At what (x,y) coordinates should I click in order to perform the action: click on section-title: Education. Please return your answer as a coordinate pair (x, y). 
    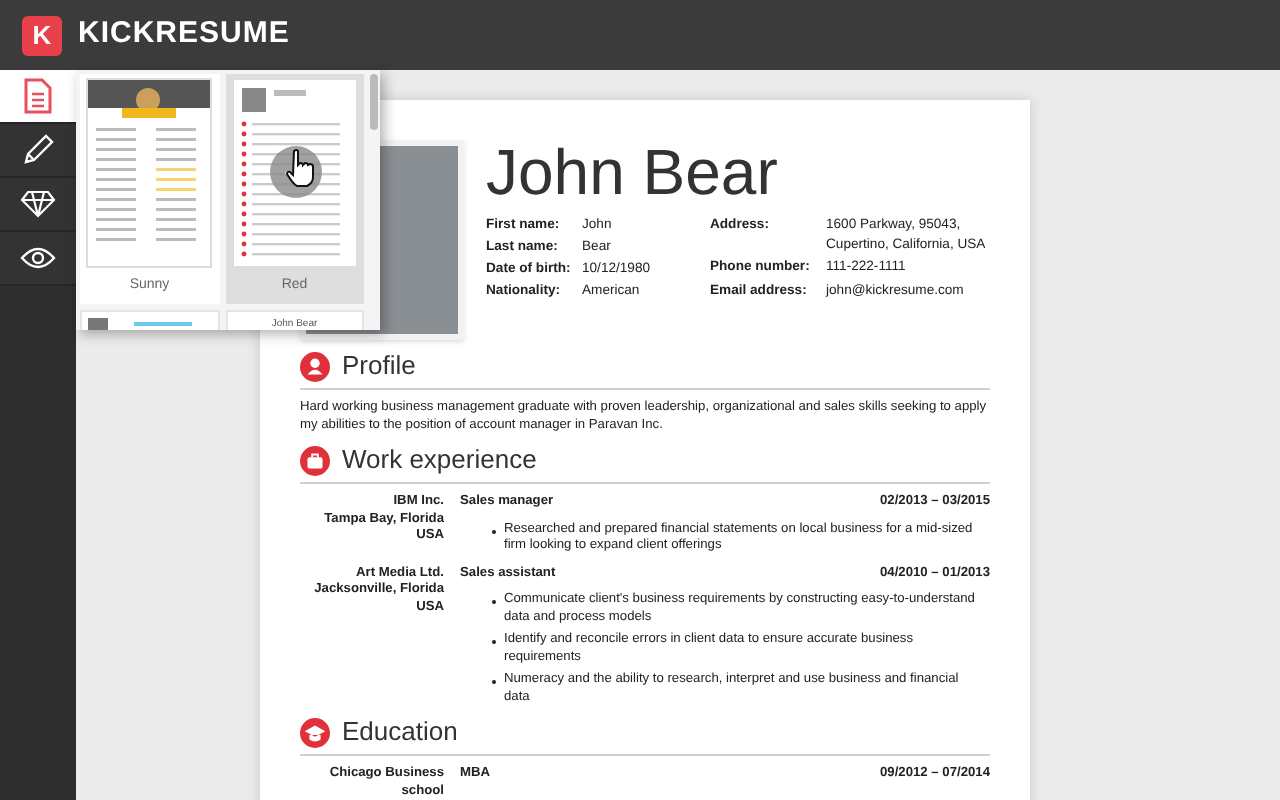
    Looking at the image, I should click on (400, 732).